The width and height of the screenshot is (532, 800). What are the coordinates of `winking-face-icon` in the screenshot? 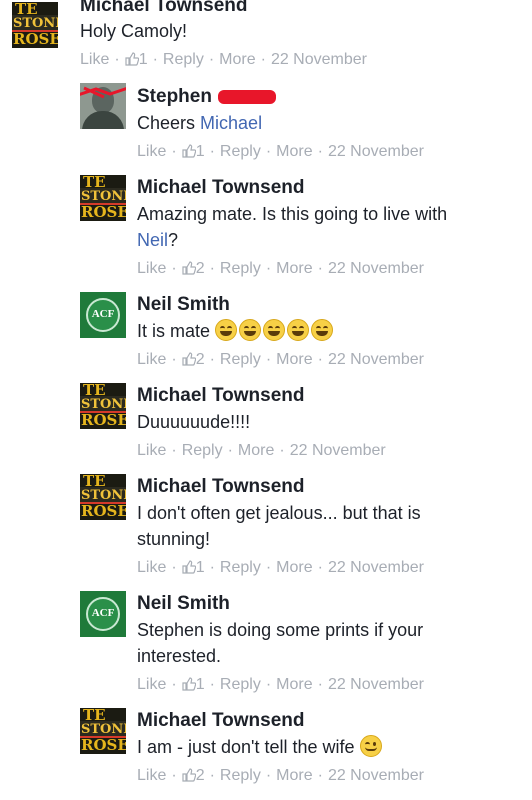 It's located at (370, 746).